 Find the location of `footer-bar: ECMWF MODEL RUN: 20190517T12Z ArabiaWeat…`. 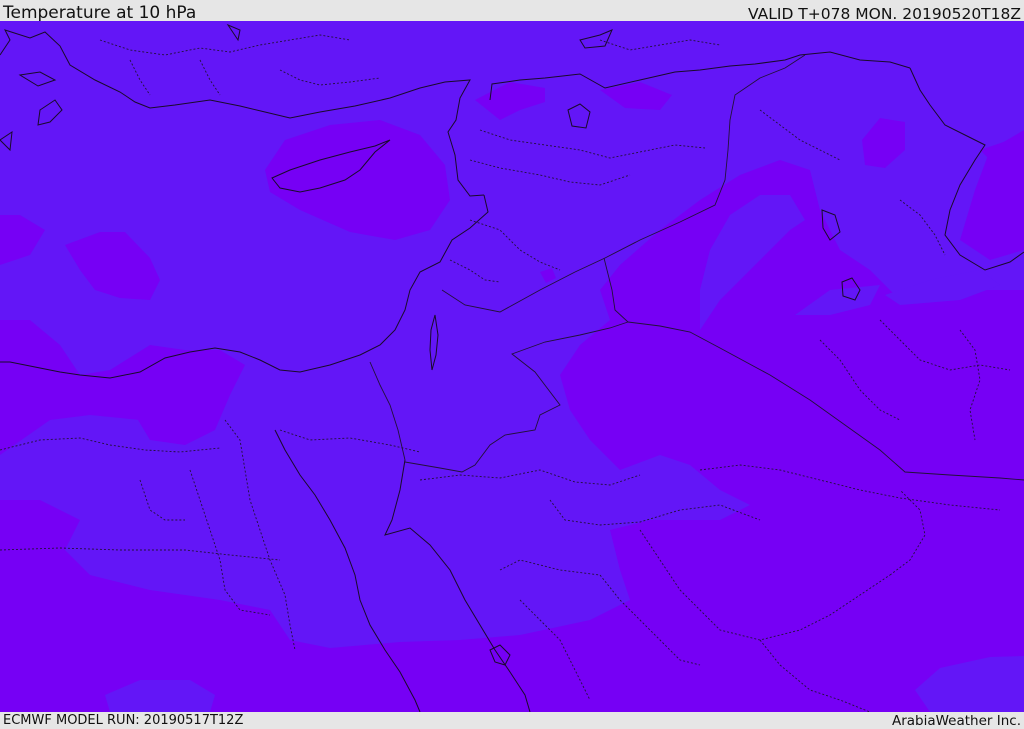

footer-bar: ECMWF MODEL RUN: 20190517T12Z ArabiaWeat… is located at coordinates (512, 720).